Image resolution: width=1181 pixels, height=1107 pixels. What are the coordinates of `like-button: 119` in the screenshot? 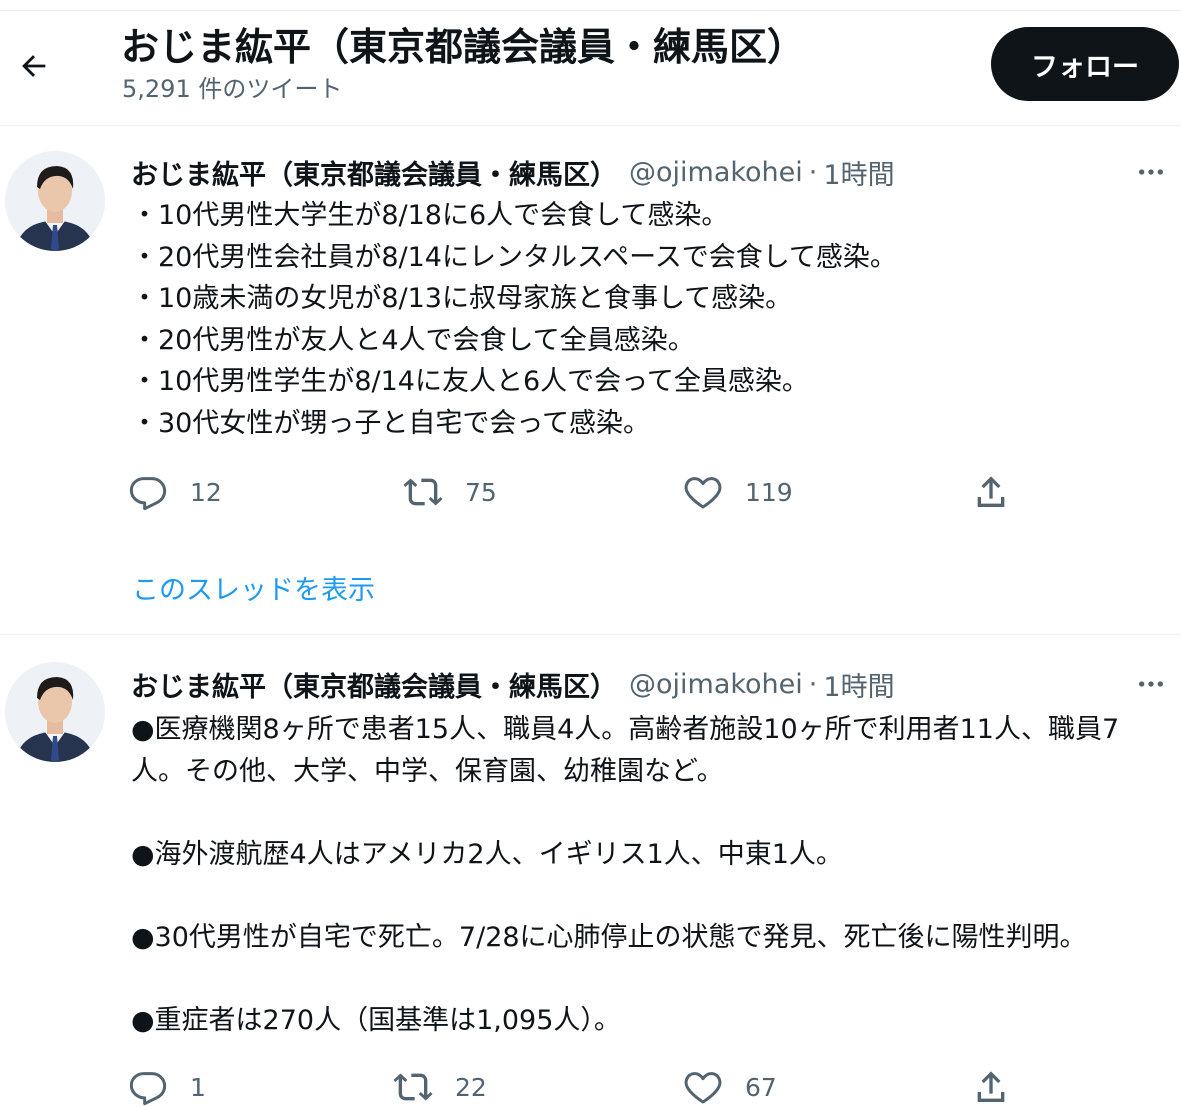 It's located at (738, 492).